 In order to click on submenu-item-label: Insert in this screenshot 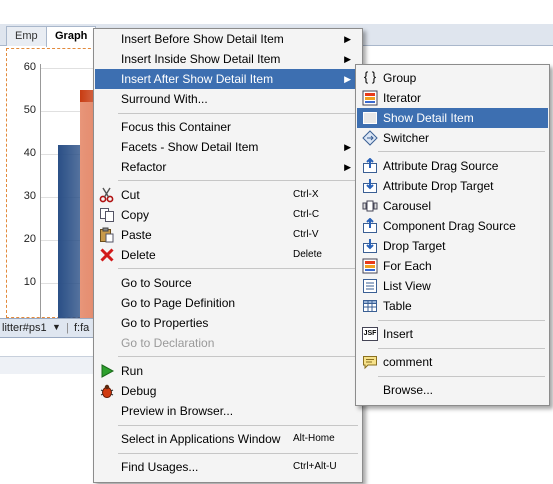, I will do `click(398, 334)`.